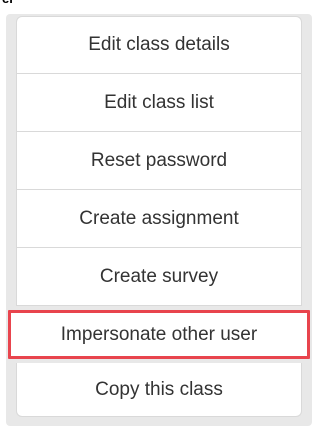 The image size is (320, 427). Describe the element at coordinates (159, 334) in the screenshot. I see `impersonate-other-user-button: Impersonate other user` at that location.